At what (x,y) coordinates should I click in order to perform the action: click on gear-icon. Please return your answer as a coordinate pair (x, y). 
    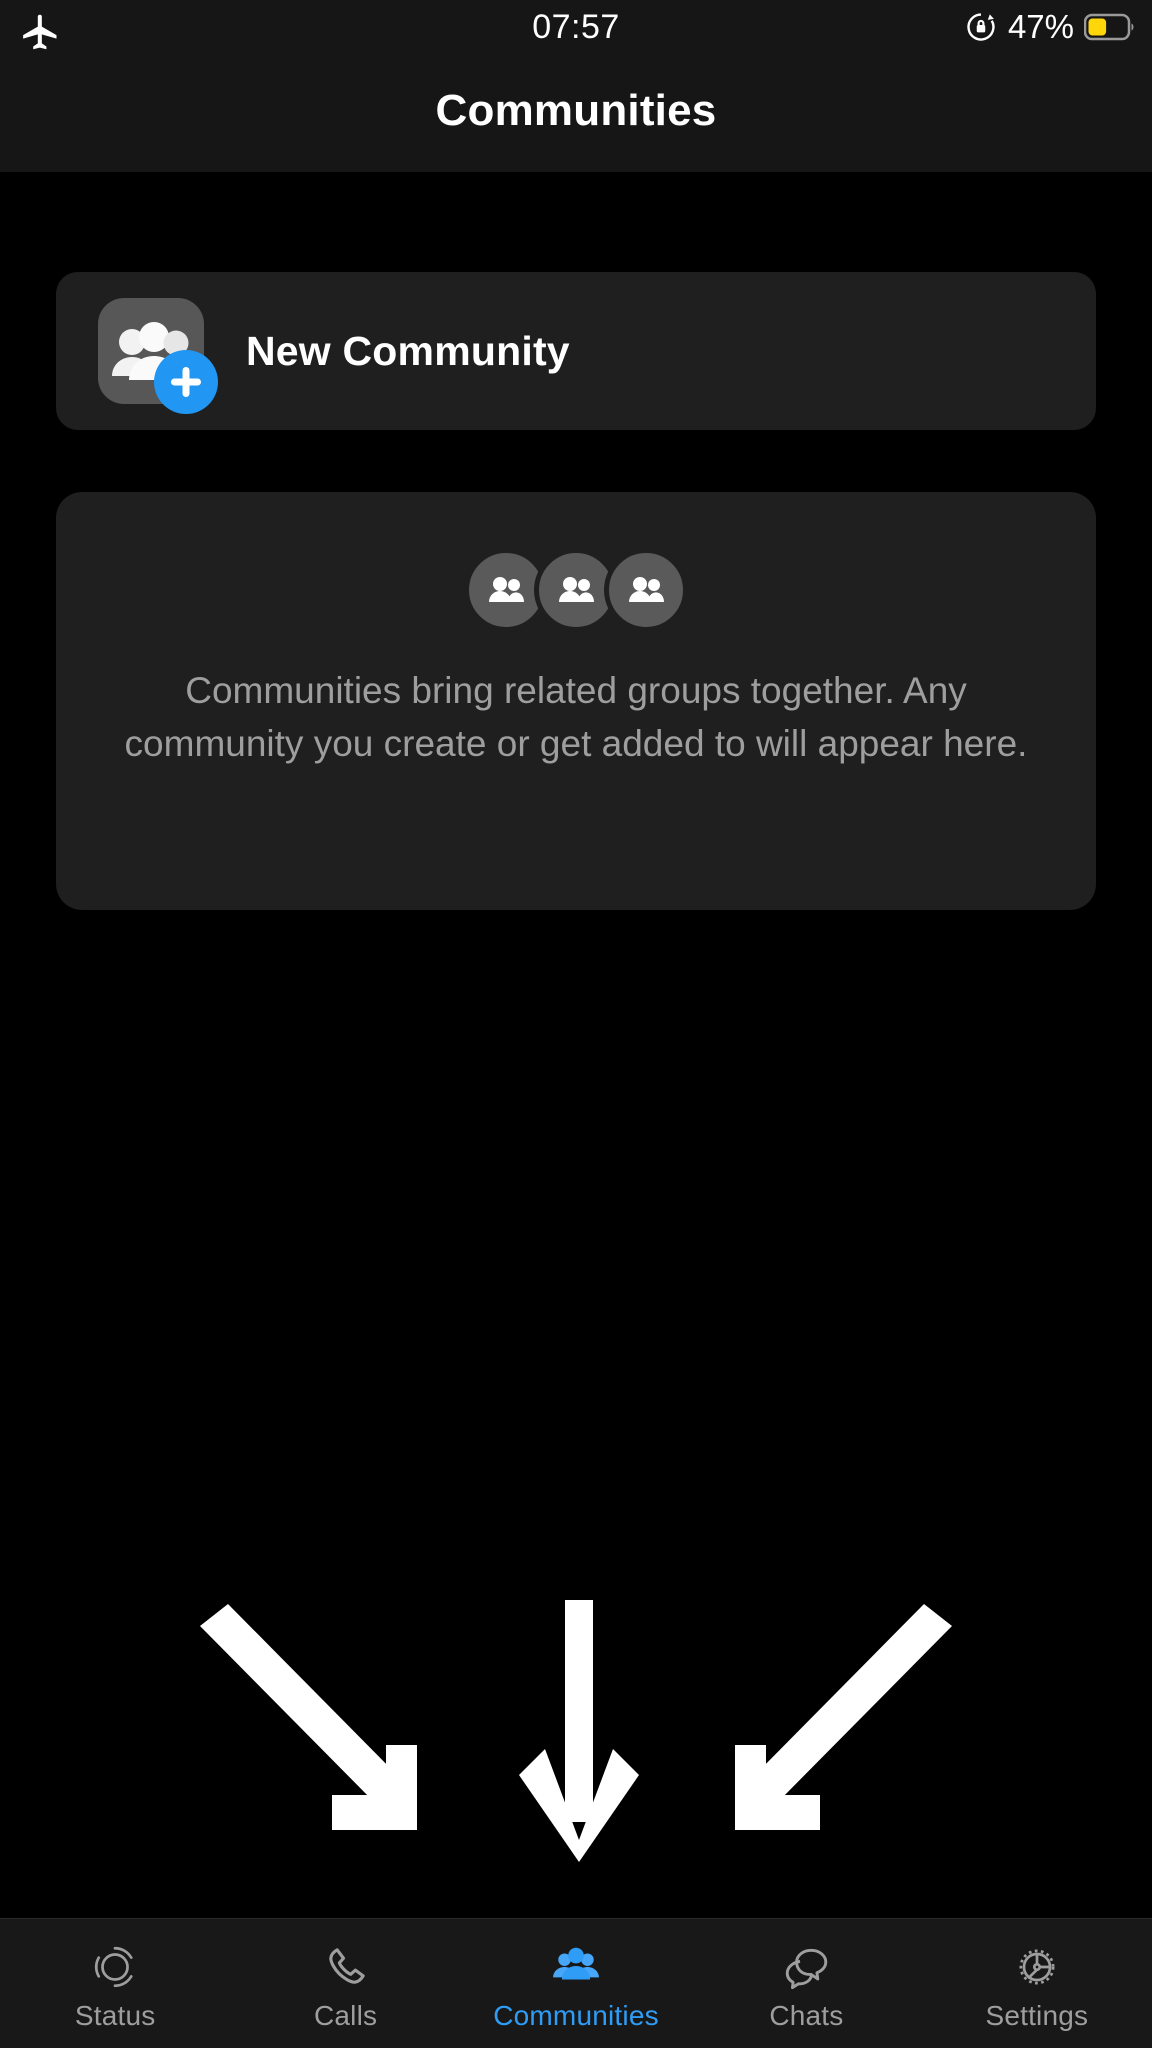
    Looking at the image, I should click on (1037, 1967).